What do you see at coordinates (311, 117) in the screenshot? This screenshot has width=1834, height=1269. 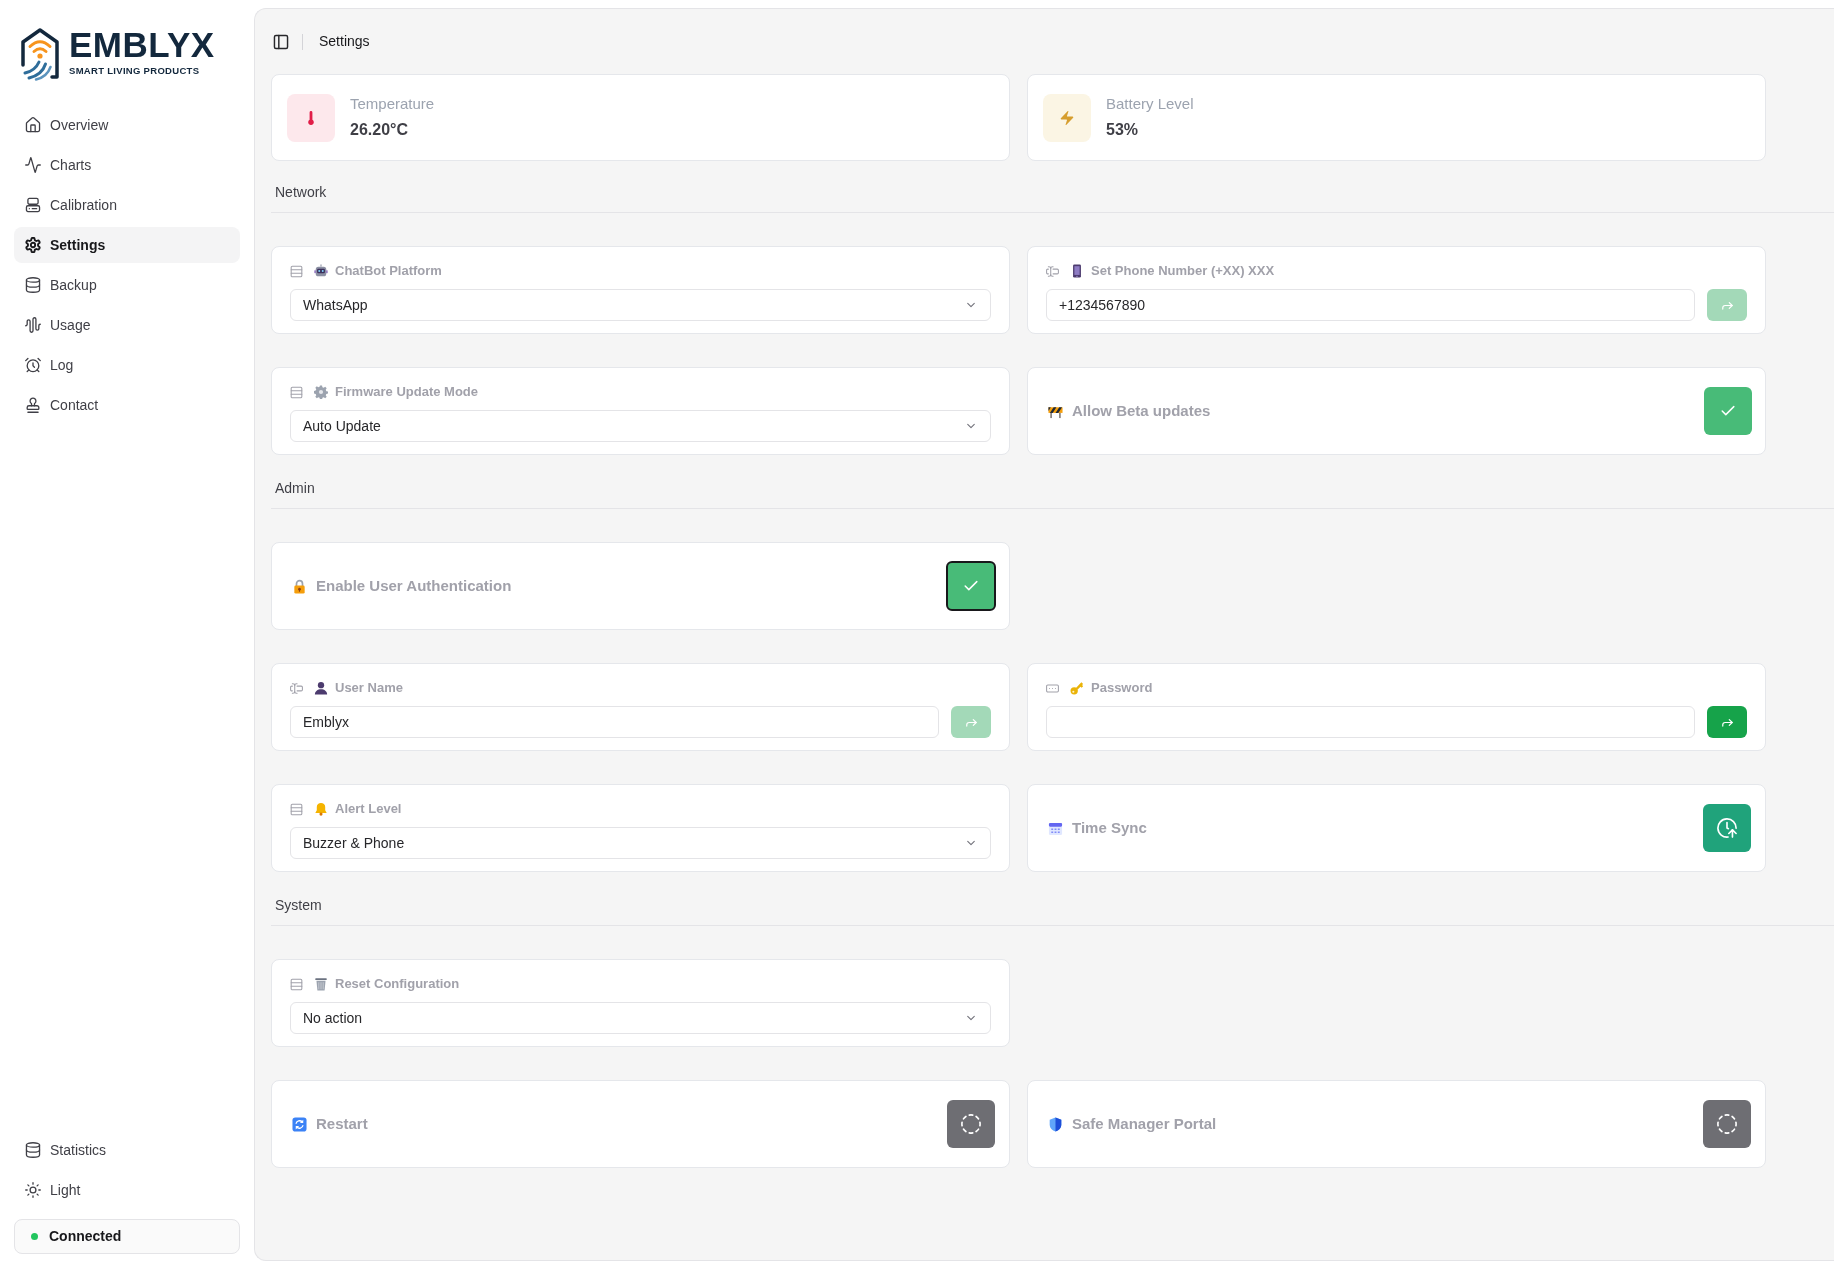 I see `thermometer-icon` at bounding box center [311, 117].